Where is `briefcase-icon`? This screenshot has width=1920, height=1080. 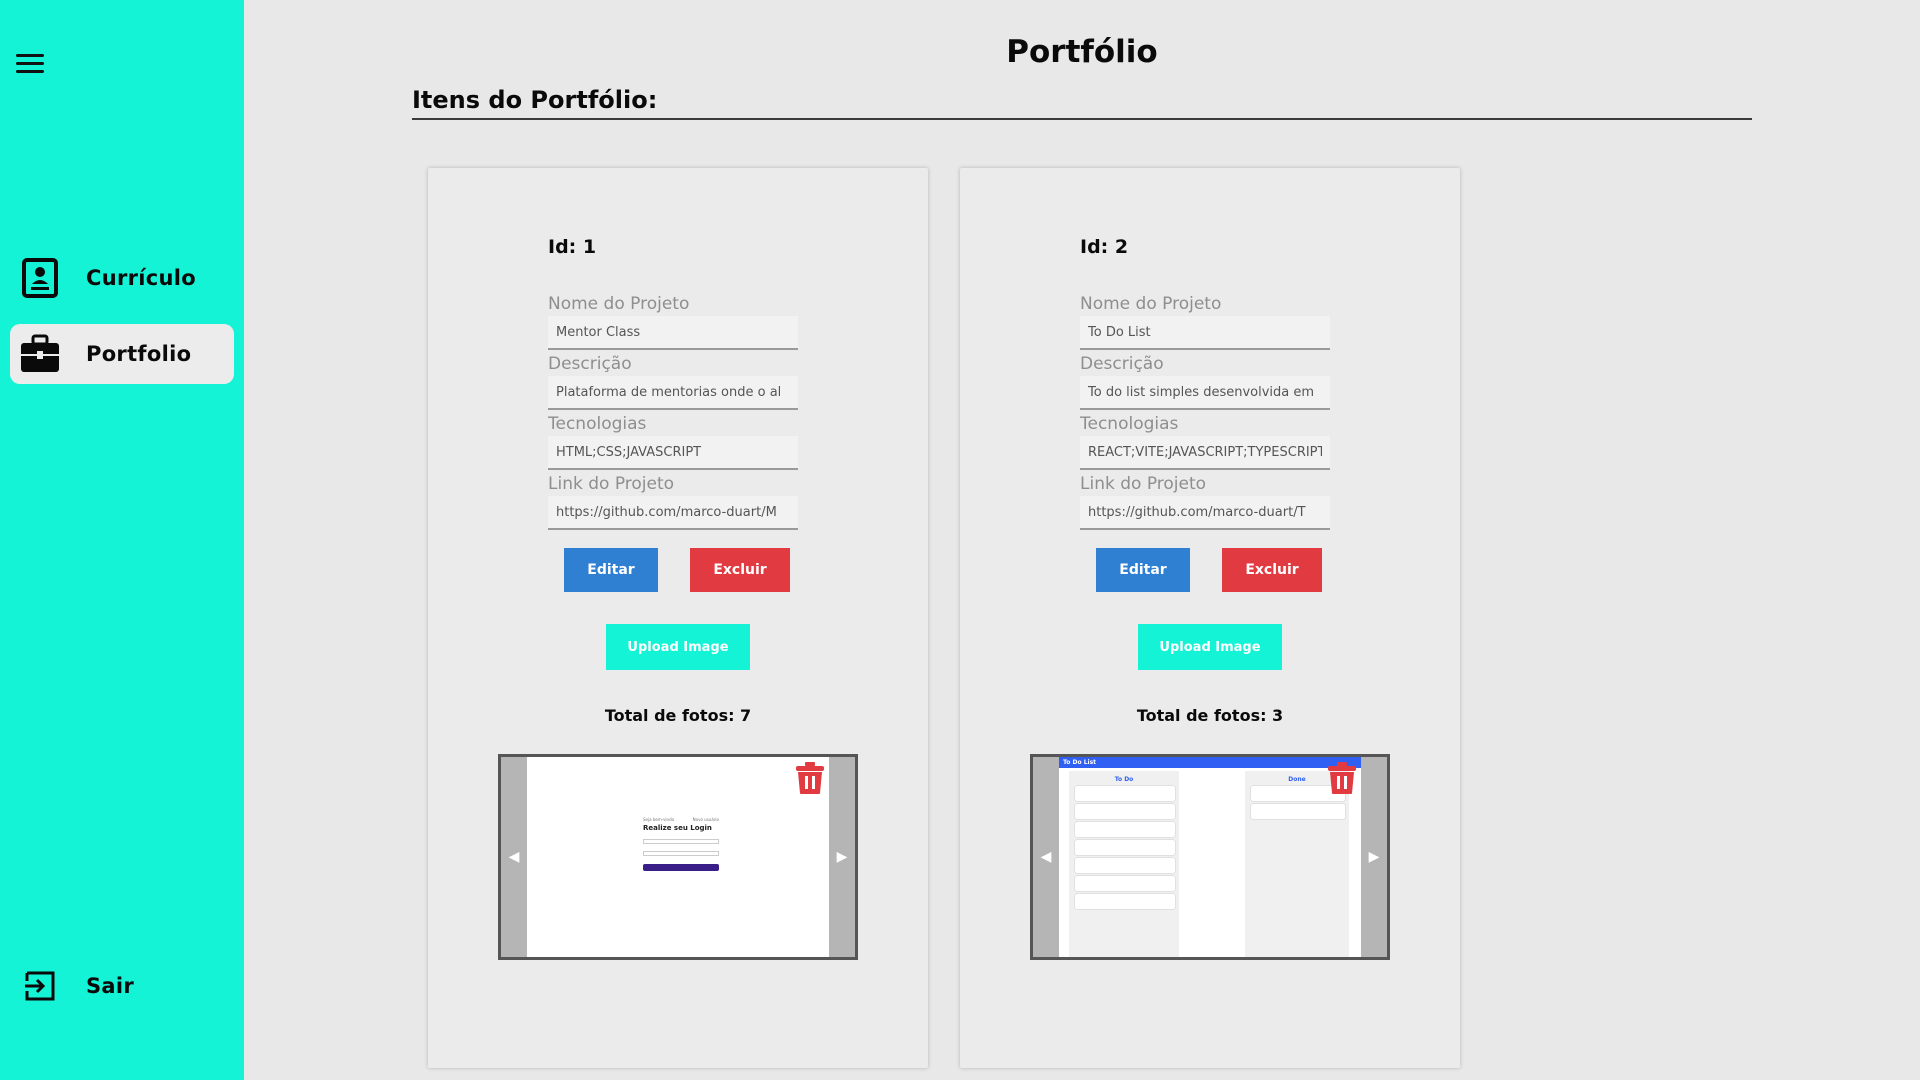
briefcase-icon is located at coordinates (40, 354).